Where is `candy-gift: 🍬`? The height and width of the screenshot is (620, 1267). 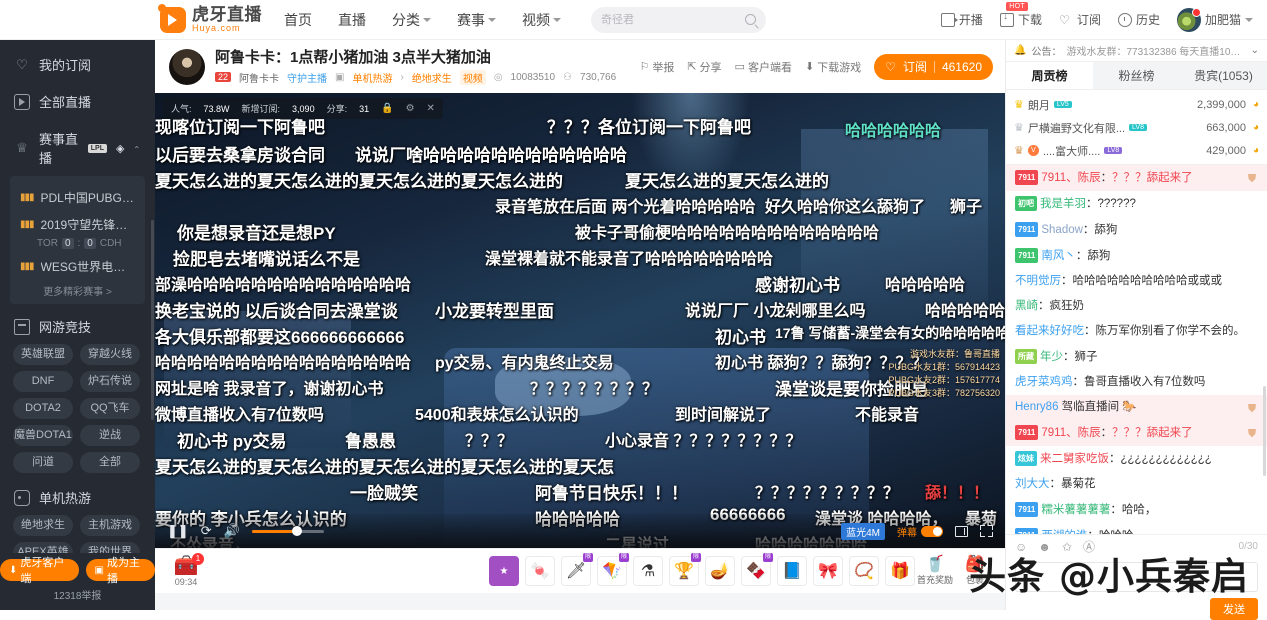
candy-gift: 🍬 is located at coordinates (540, 571).